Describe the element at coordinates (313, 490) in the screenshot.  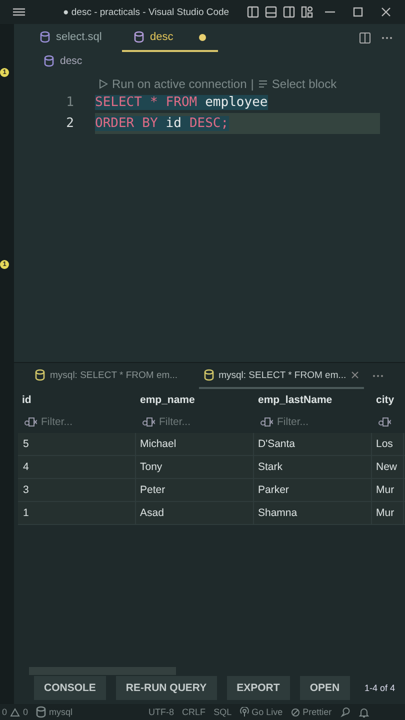
I see `table-cell: Parker` at that location.